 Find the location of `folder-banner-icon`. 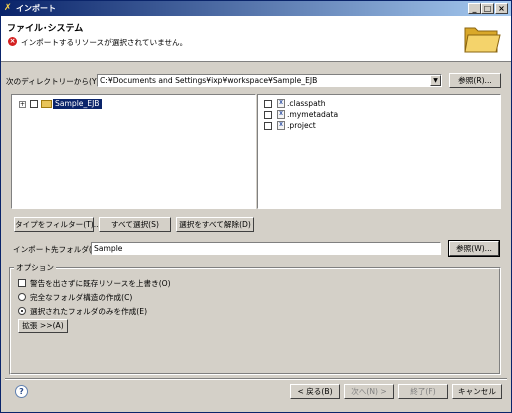

folder-banner-icon is located at coordinates (482, 40).